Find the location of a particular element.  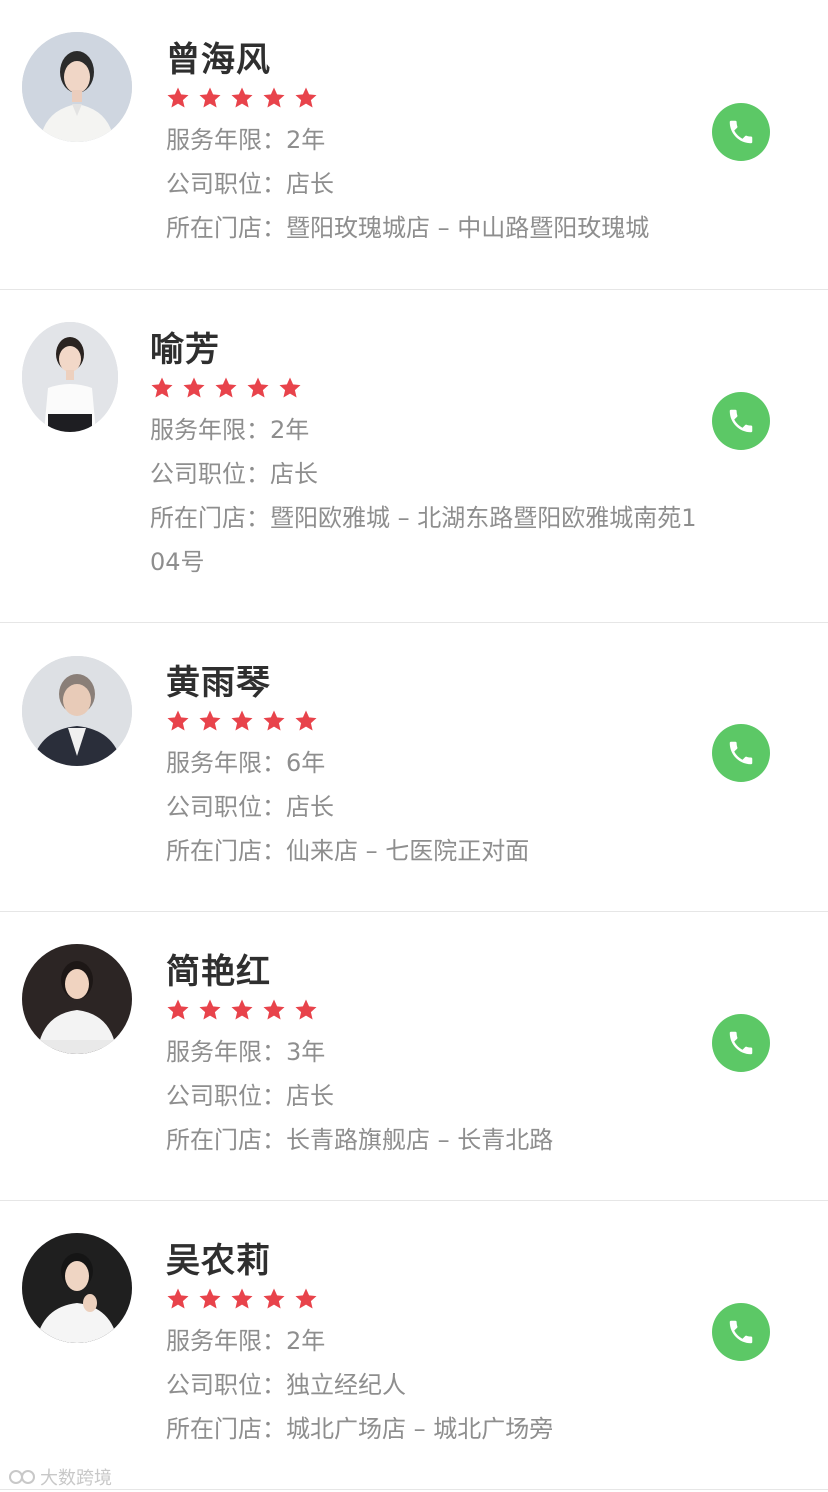

store-value: 仙来店 – 七医院正对面 is located at coordinates (408, 851).